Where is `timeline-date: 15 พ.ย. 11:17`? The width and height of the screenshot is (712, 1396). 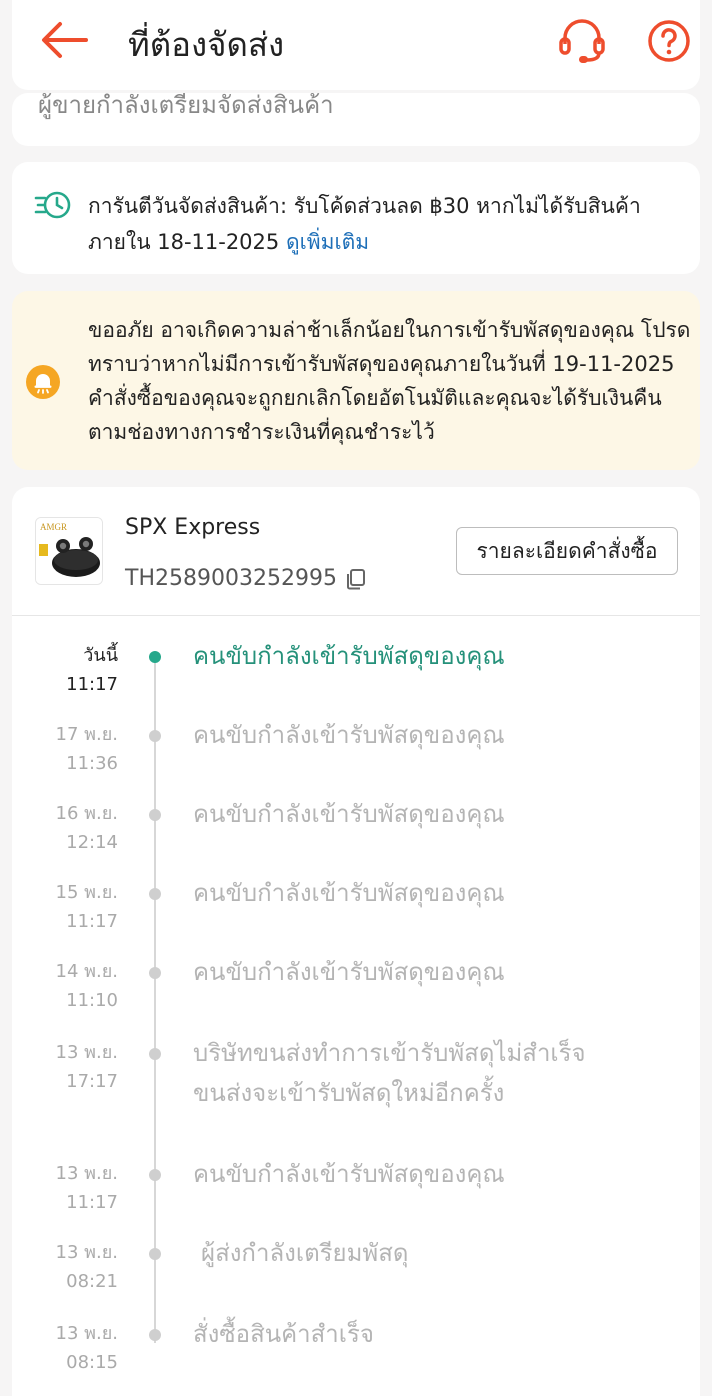
timeline-date: 15 พ.ย. 11:17 is located at coordinates (70, 907).